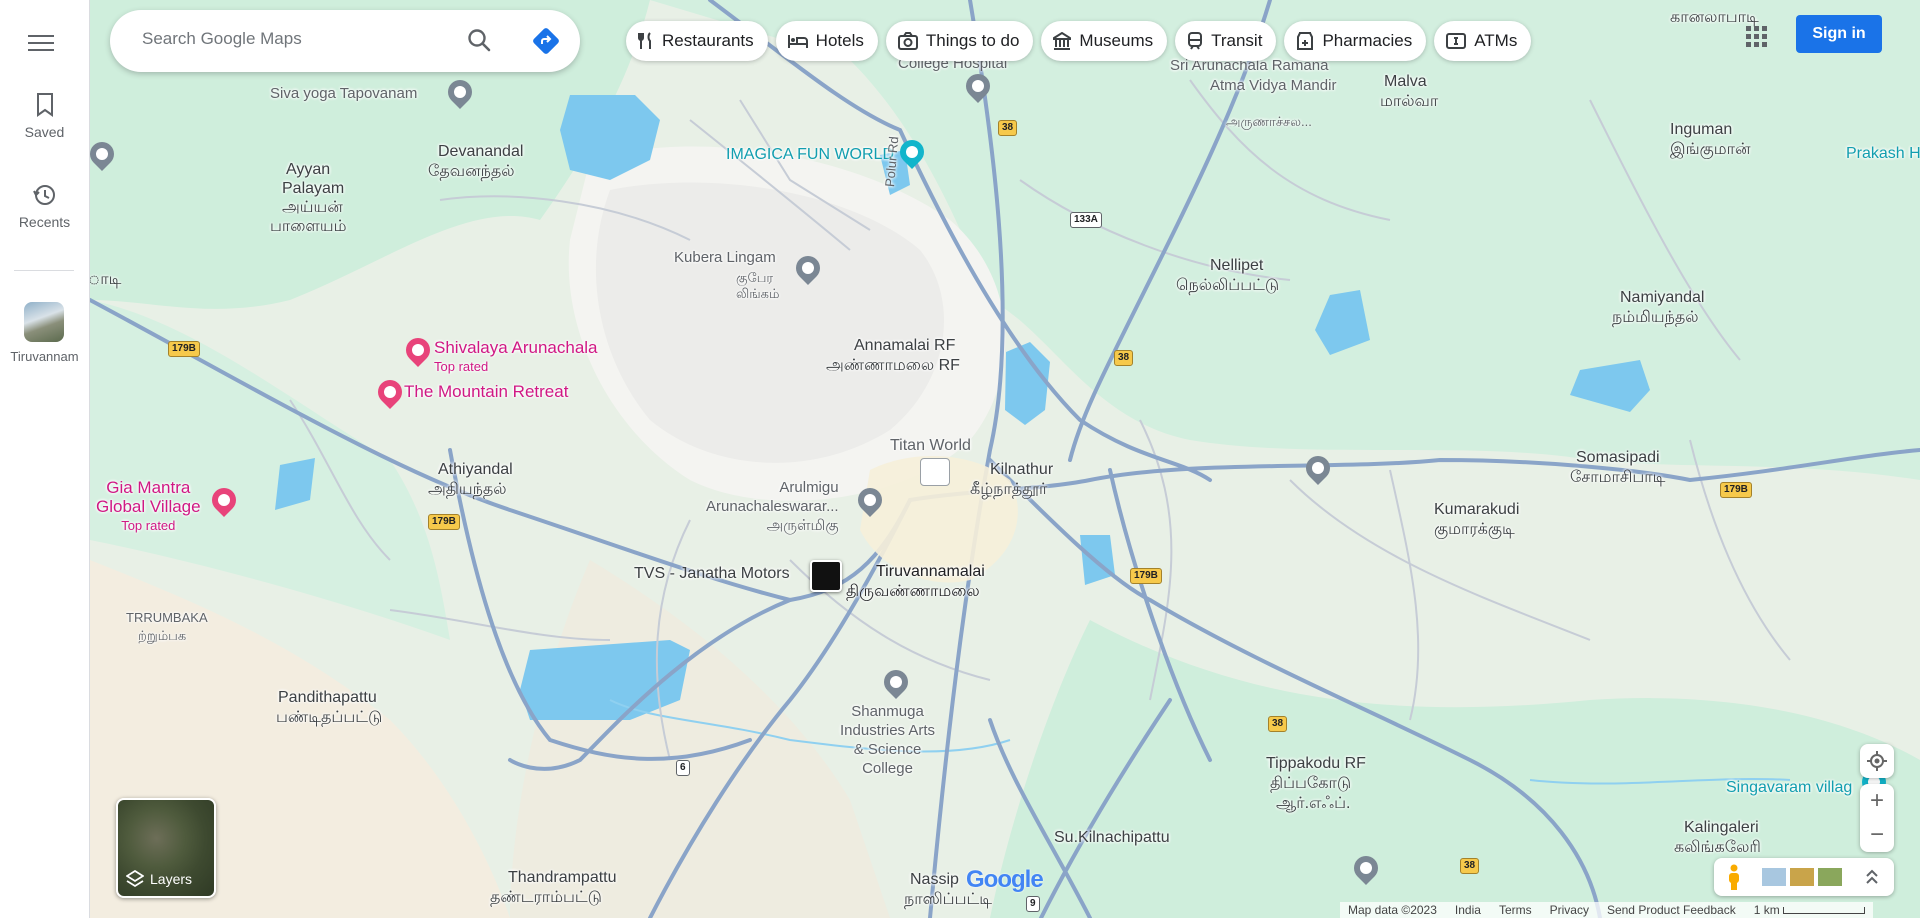 The width and height of the screenshot is (1920, 918). I want to click on thandrampattu-label: Thandrampattu, so click(562, 877).